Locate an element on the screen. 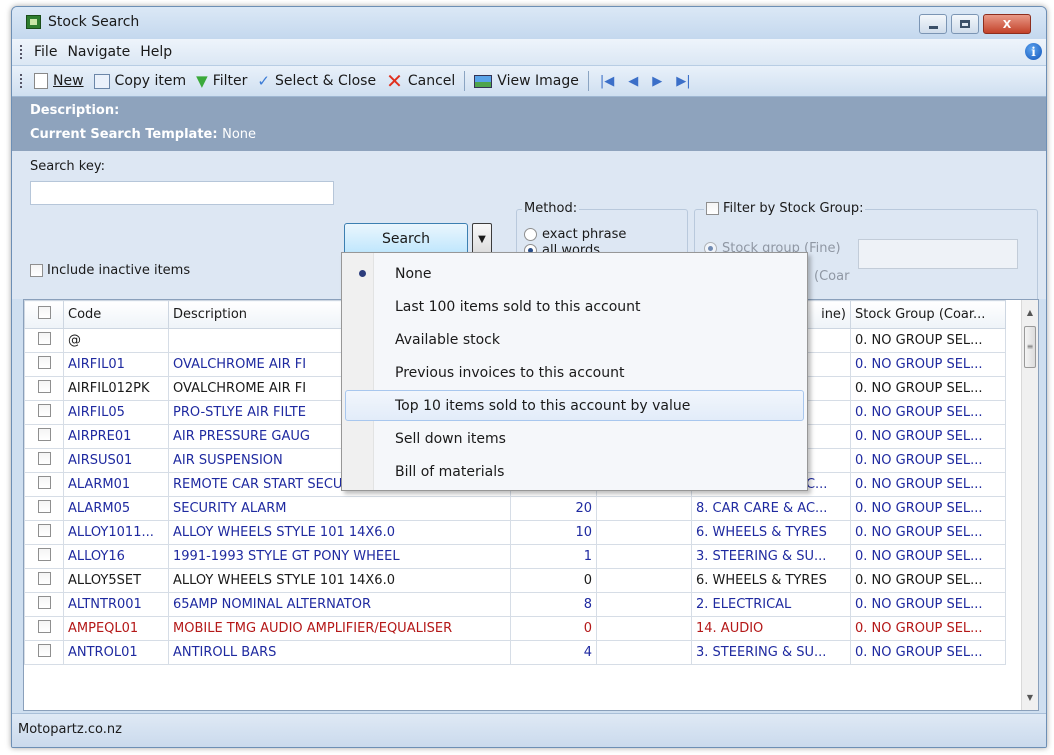 This screenshot has height=755, width=1054. method-exact-phrase-option: exact phrase is located at coordinates (575, 234).